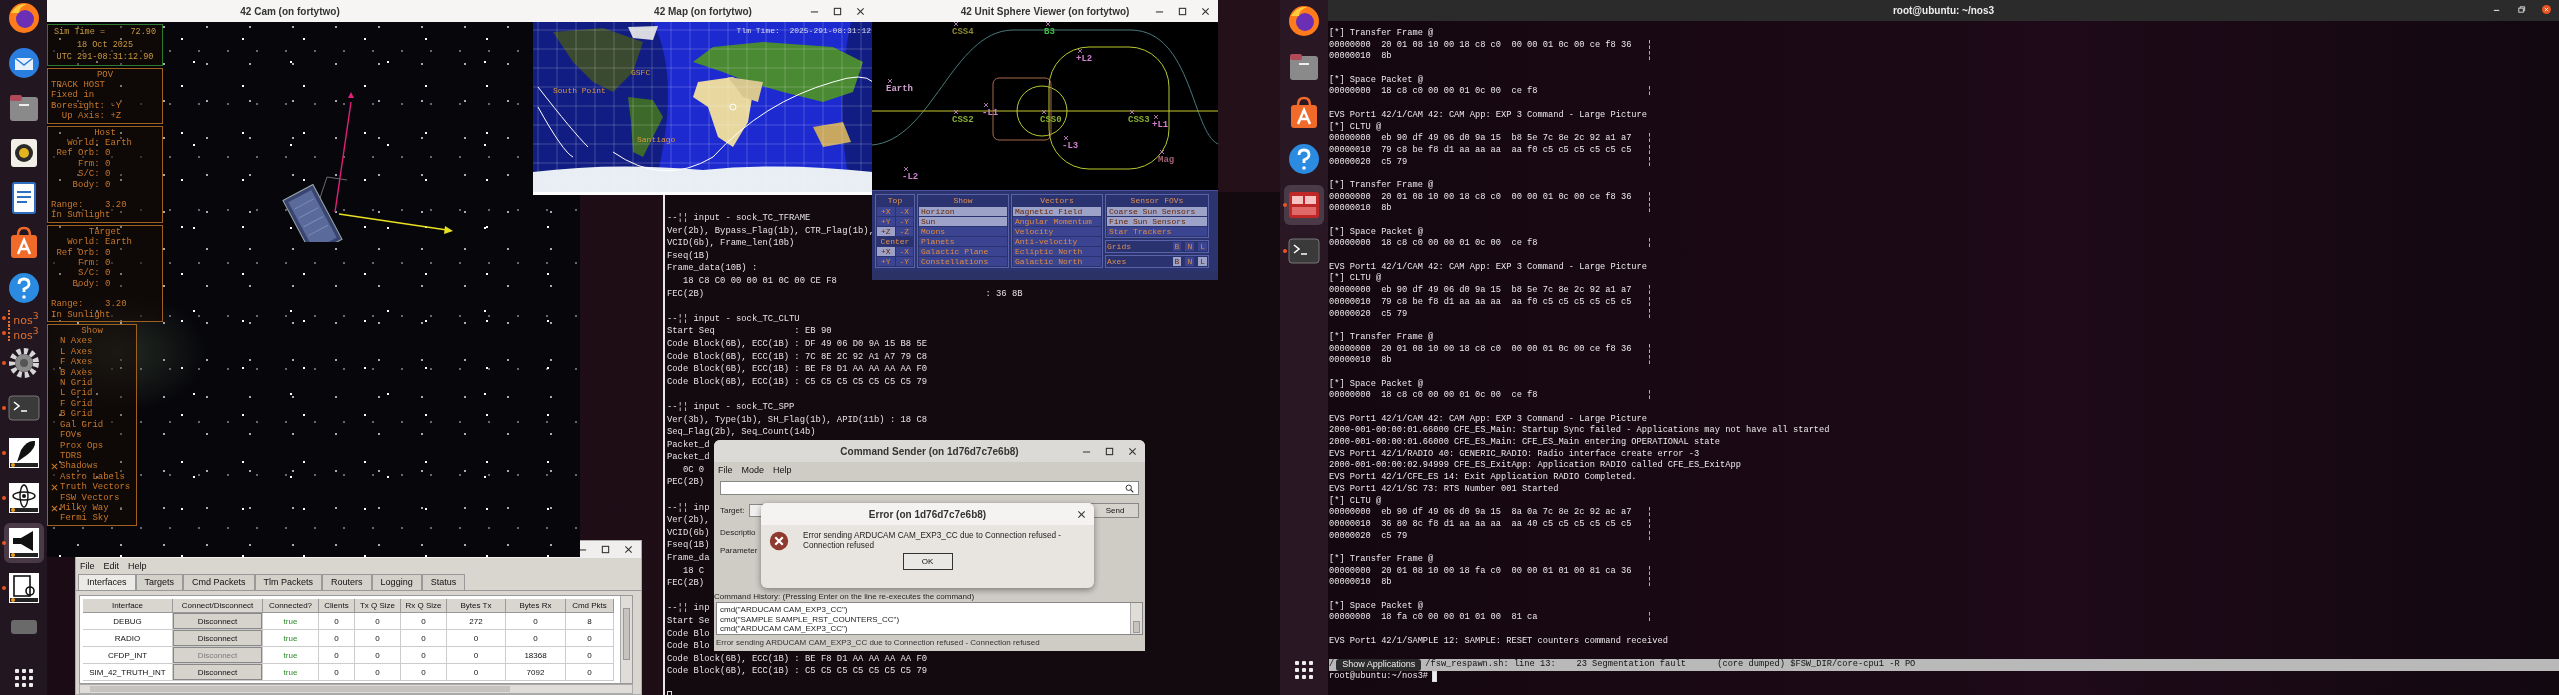 This screenshot has width=2559, height=695. What do you see at coordinates (288, 582) in the screenshot?
I see `tab: Tlm Packets` at bounding box center [288, 582].